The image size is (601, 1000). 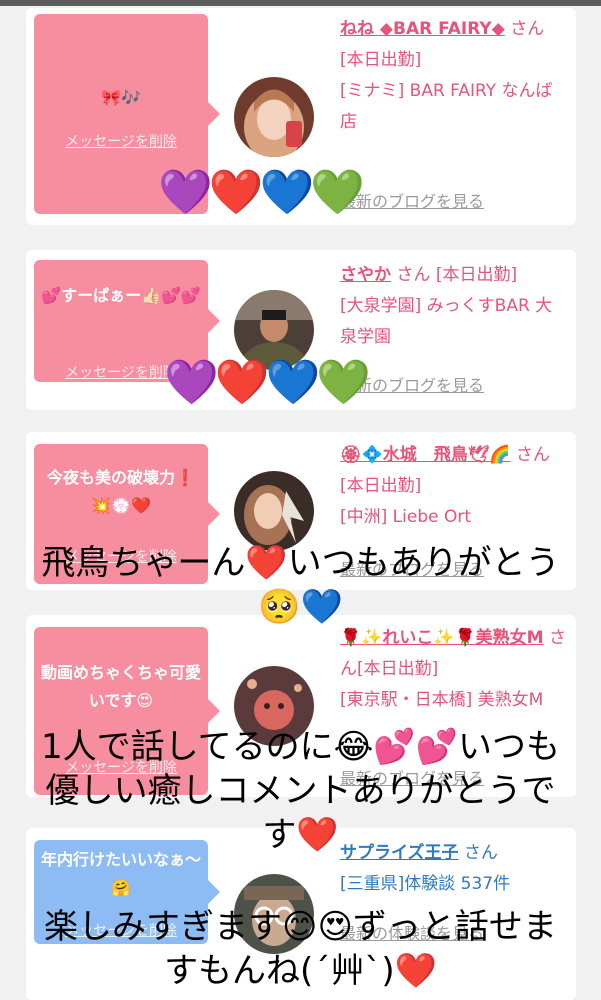 What do you see at coordinates (425, 455) in the screenshot?
I see `cast-name-link: 🏵💠水城 飛鳥🕊🌈` at bounding box center [425, 455].